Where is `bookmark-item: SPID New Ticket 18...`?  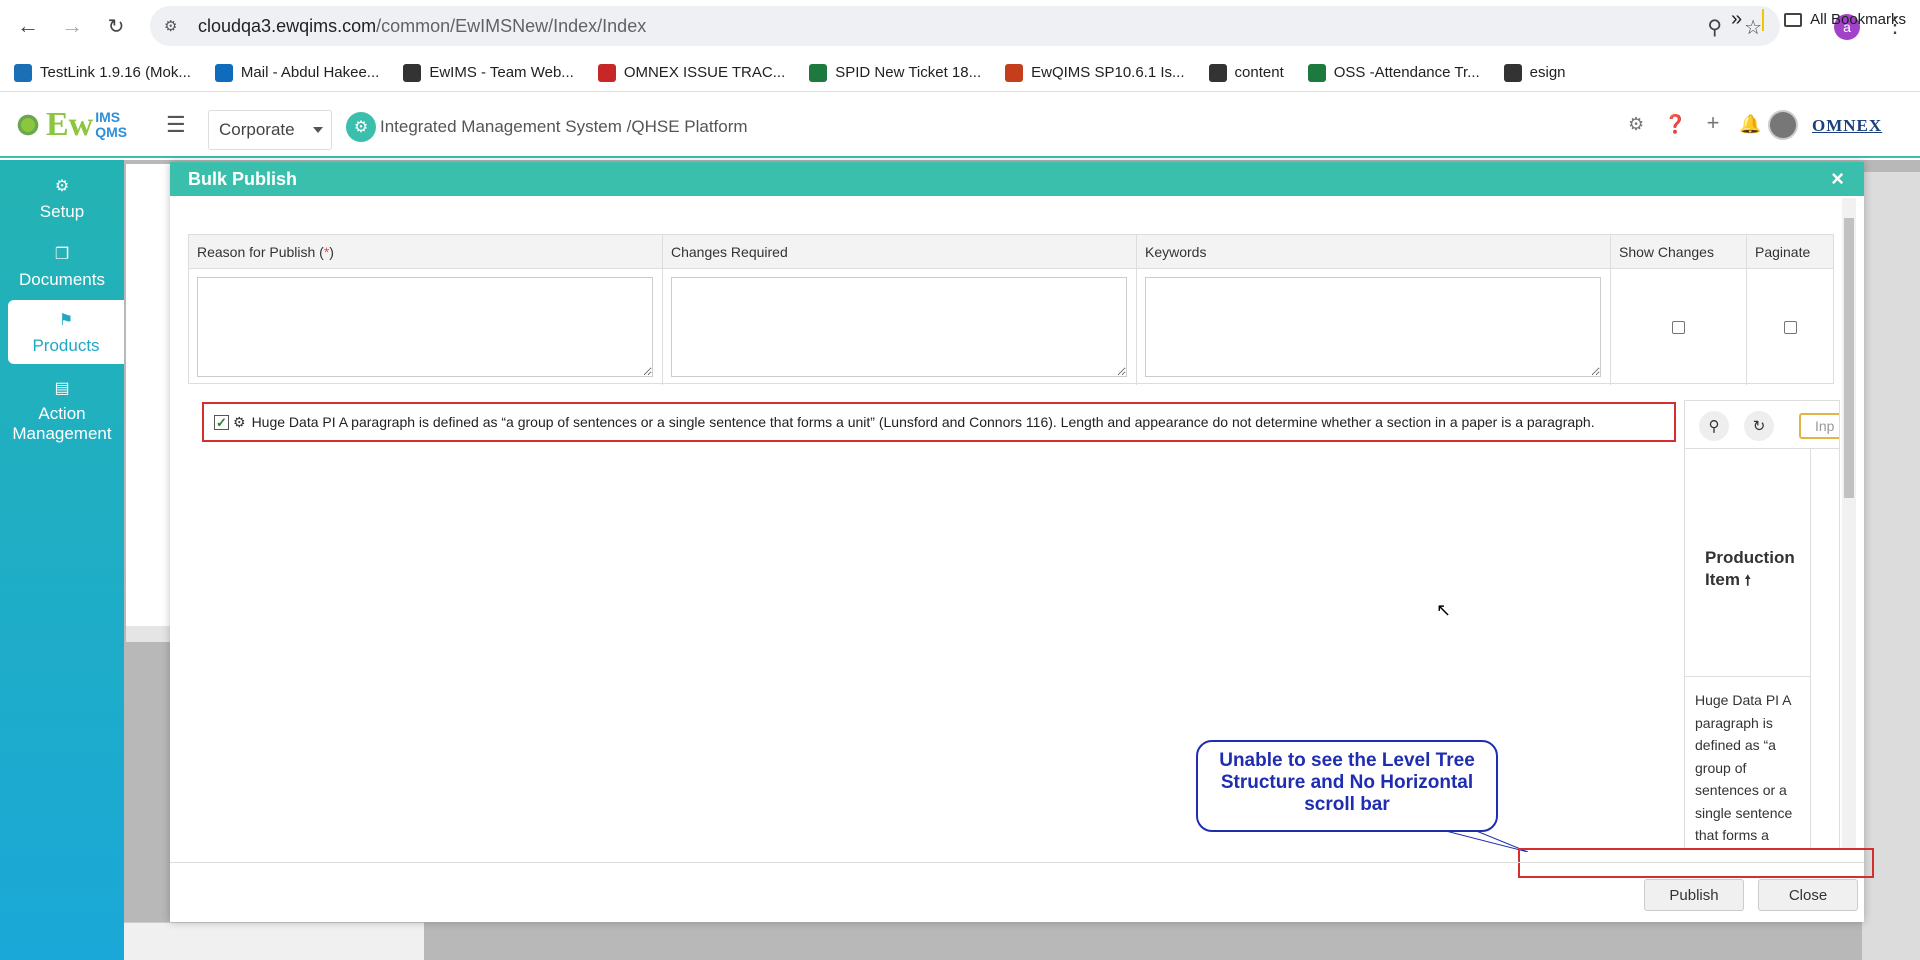 bookmark-item: SPID New Ticket 18... is located at coordinates (895, 72).